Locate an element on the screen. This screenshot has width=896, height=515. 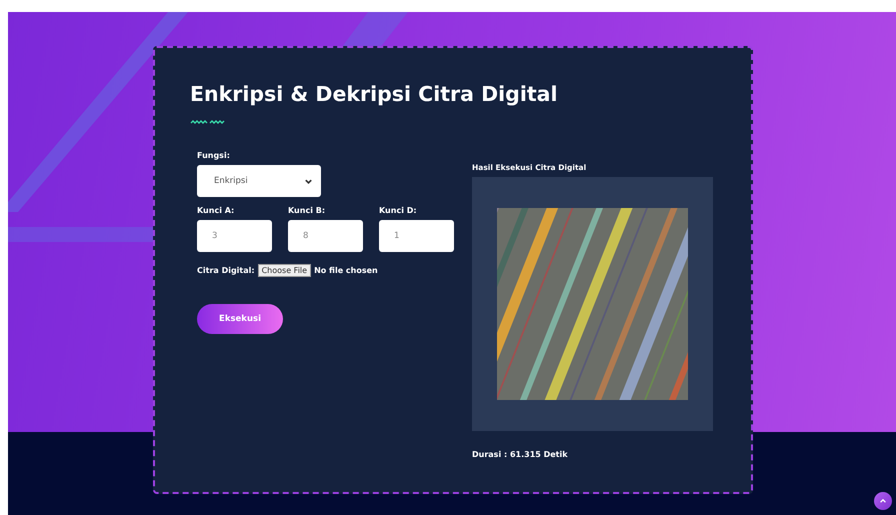
page-title: Enkripsi & Dekripsi Citra Digital is located at coordinates (374, 94).